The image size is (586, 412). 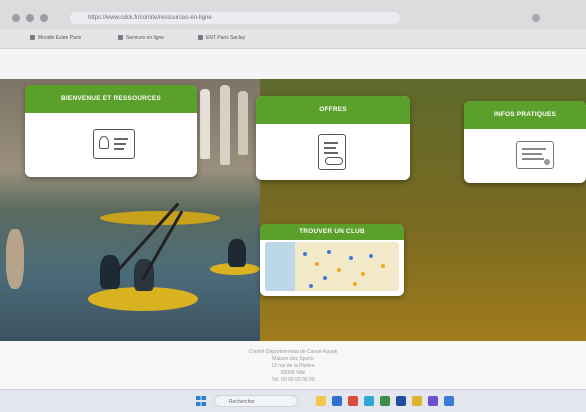 What do you see at coordinates (280, 266) in the screenshot?
I see `sea-area` at bounding box center [280, 266].